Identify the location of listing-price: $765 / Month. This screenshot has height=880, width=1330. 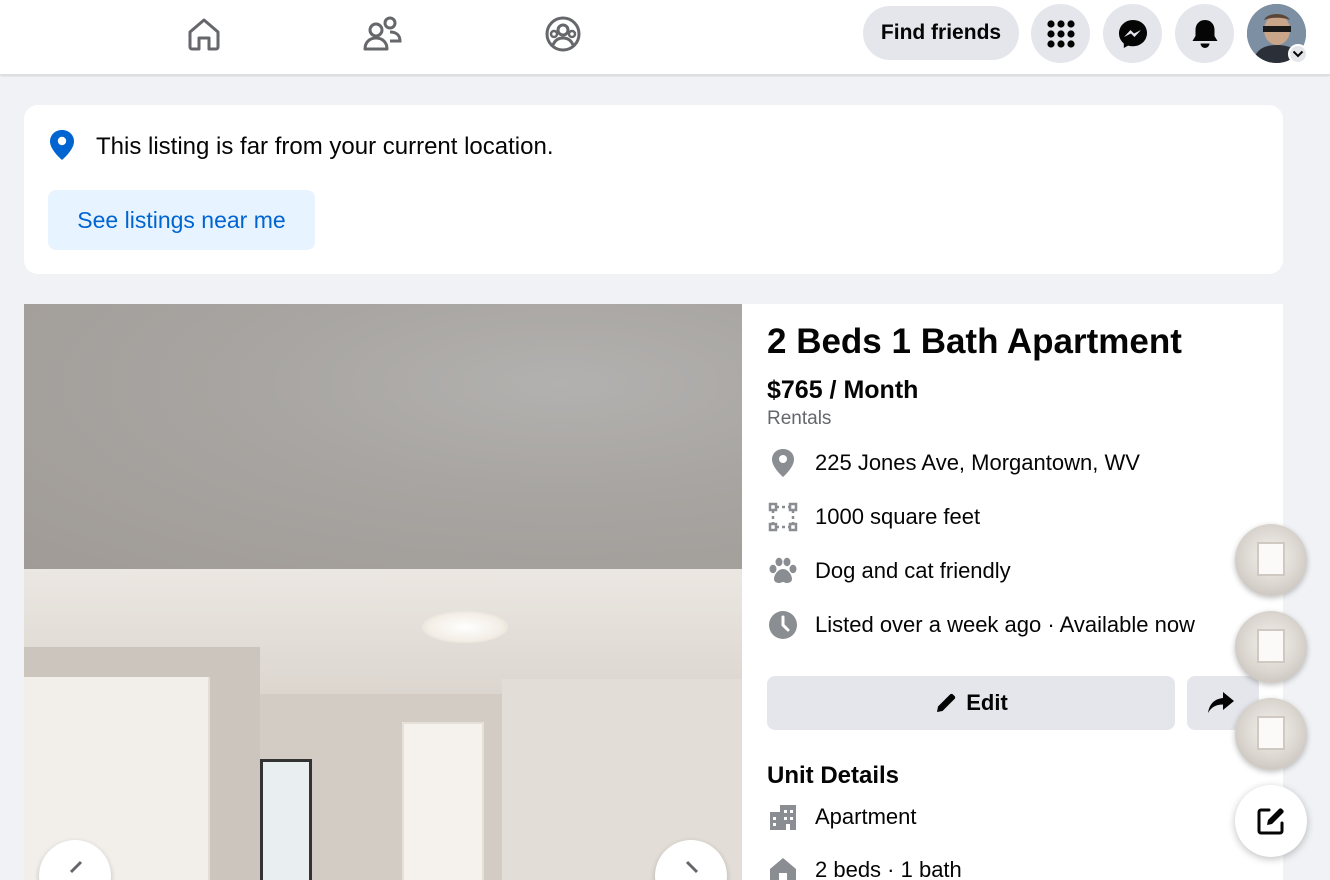
(843, 390).